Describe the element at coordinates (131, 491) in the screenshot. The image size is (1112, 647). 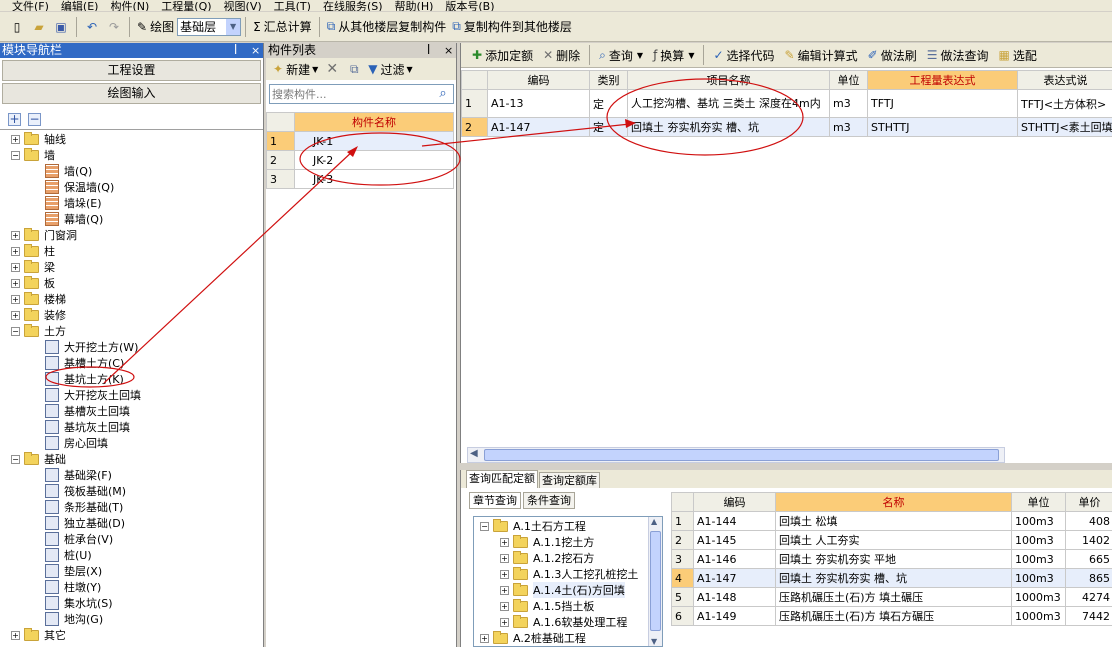
I see `tree-node: 筏板基础(M)` at that location.